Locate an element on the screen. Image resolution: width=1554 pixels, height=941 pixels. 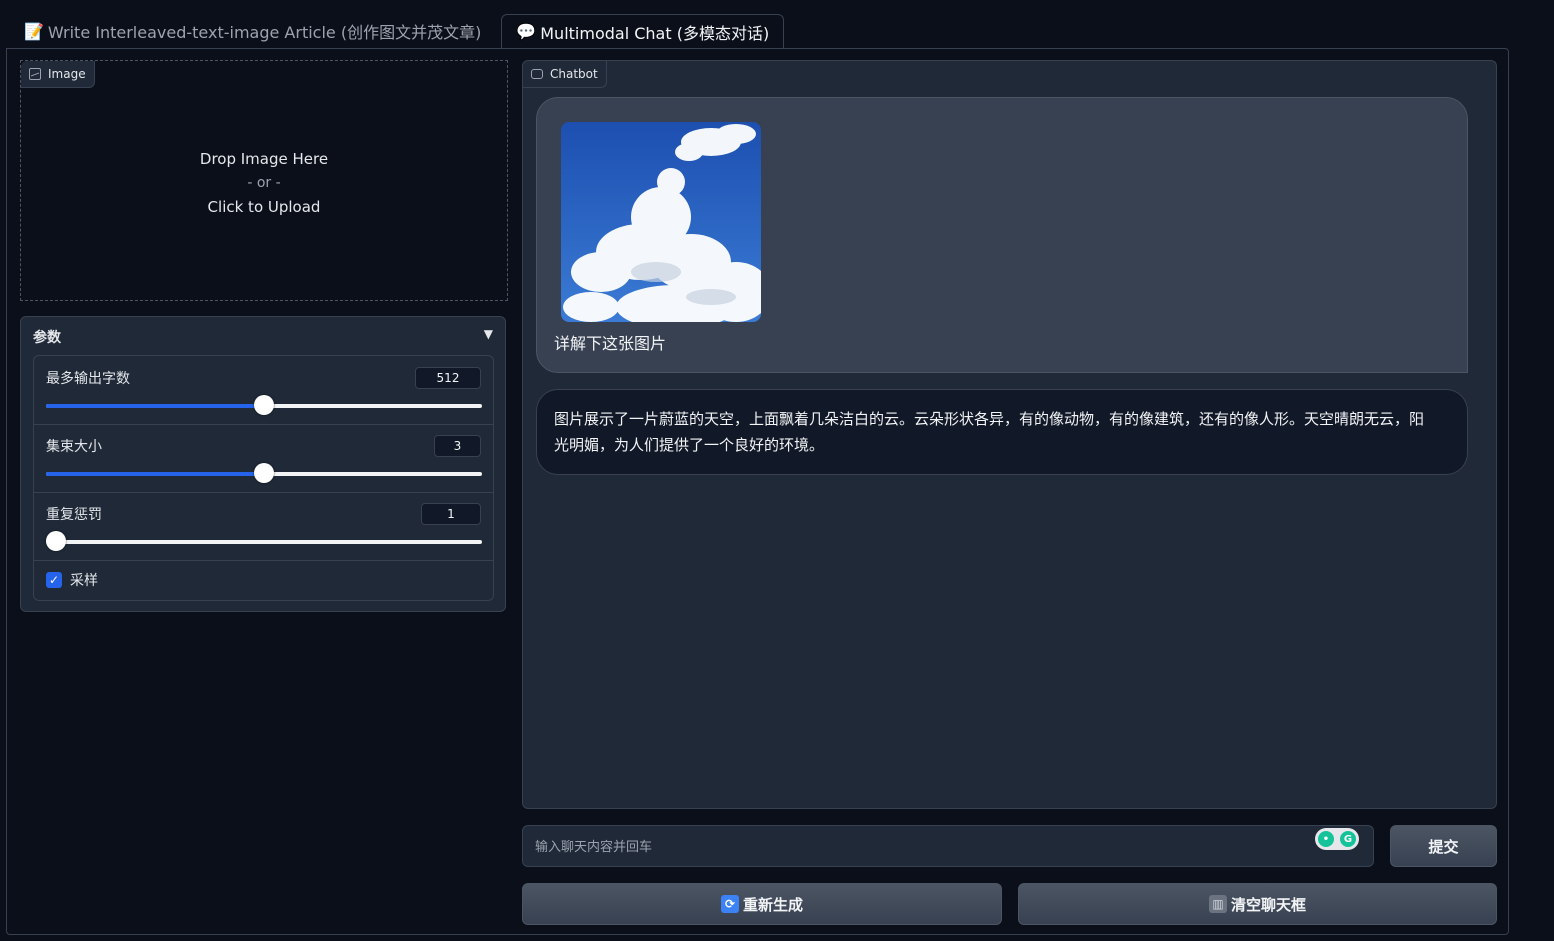
max-tokens-slider is located at coordinates (264, 405).